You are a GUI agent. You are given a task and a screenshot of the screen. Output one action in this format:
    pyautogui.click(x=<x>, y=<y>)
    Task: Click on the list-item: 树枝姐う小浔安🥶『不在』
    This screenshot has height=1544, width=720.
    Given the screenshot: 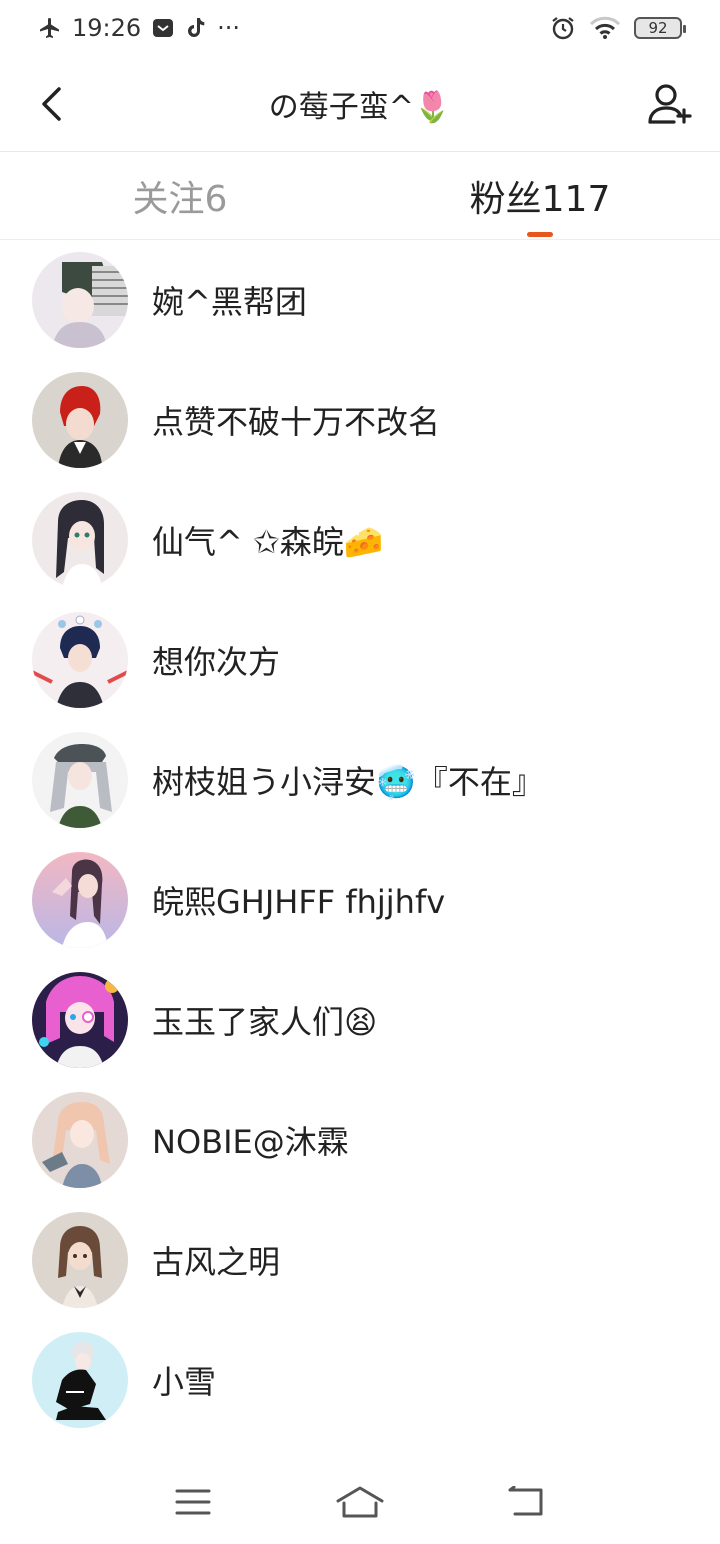 What is the action you would take?
    pyautogui.click(x=360, y=780)
    